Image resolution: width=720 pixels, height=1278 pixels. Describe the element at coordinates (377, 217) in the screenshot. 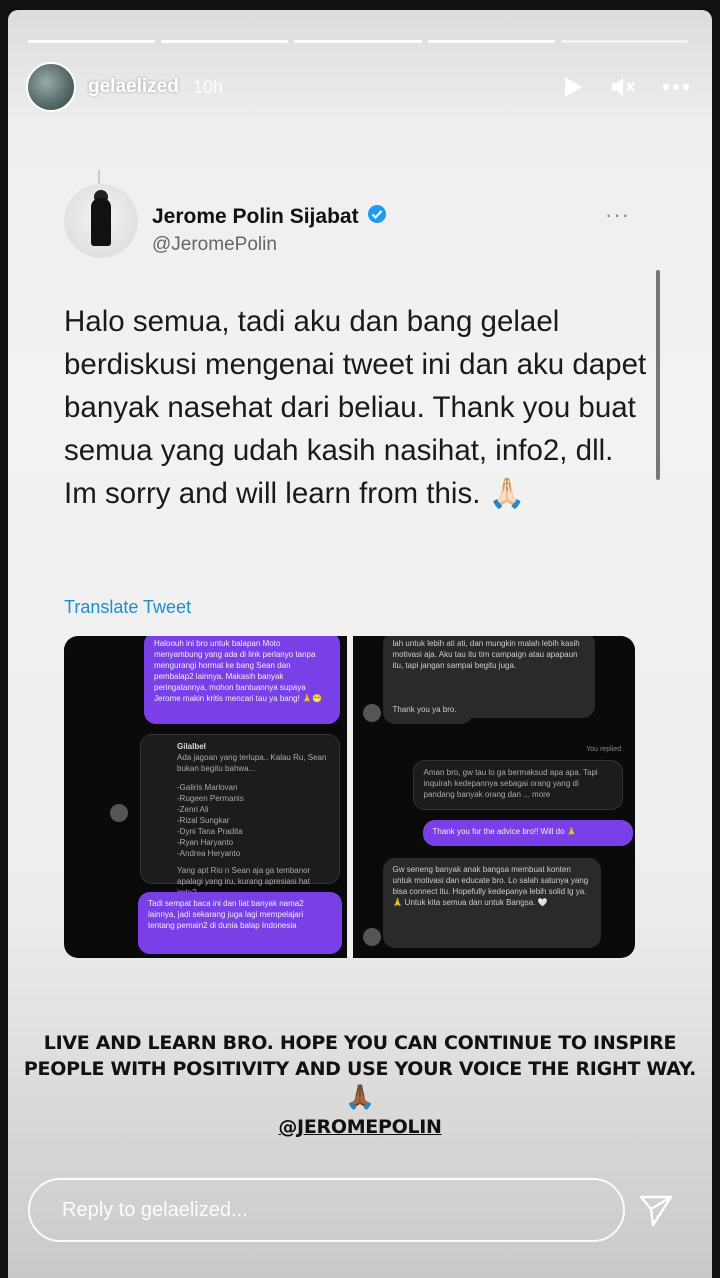

I see `verified-badge-icon` at that location.